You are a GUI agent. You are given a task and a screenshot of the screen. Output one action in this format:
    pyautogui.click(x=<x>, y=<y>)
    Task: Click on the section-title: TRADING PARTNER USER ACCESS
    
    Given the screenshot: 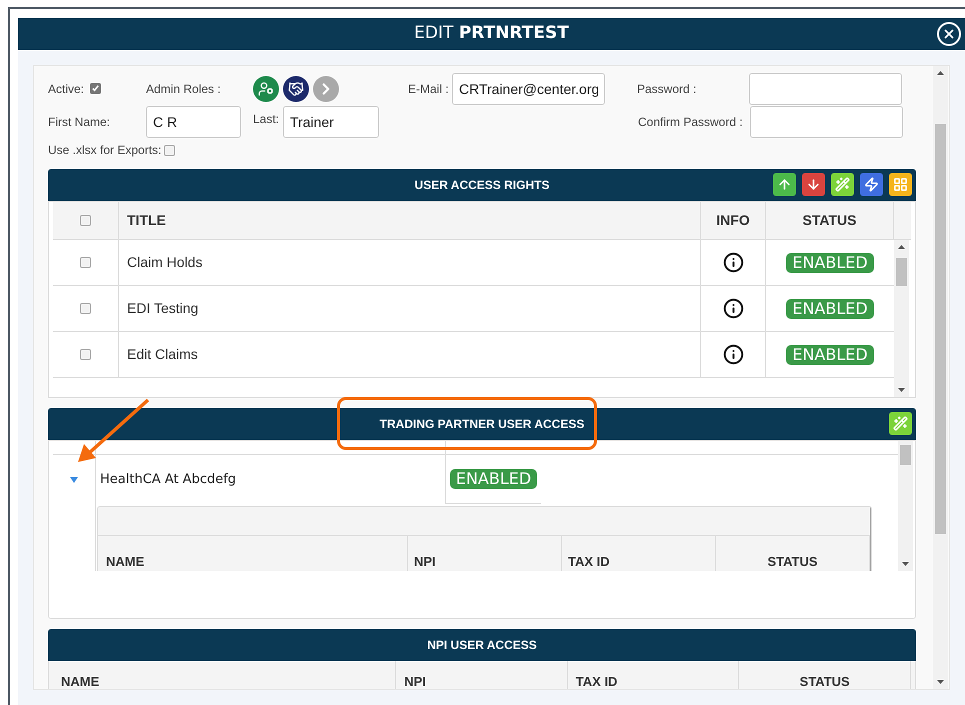 What is the action you would take?
    pyautogui.click(x=482, y=424)
    